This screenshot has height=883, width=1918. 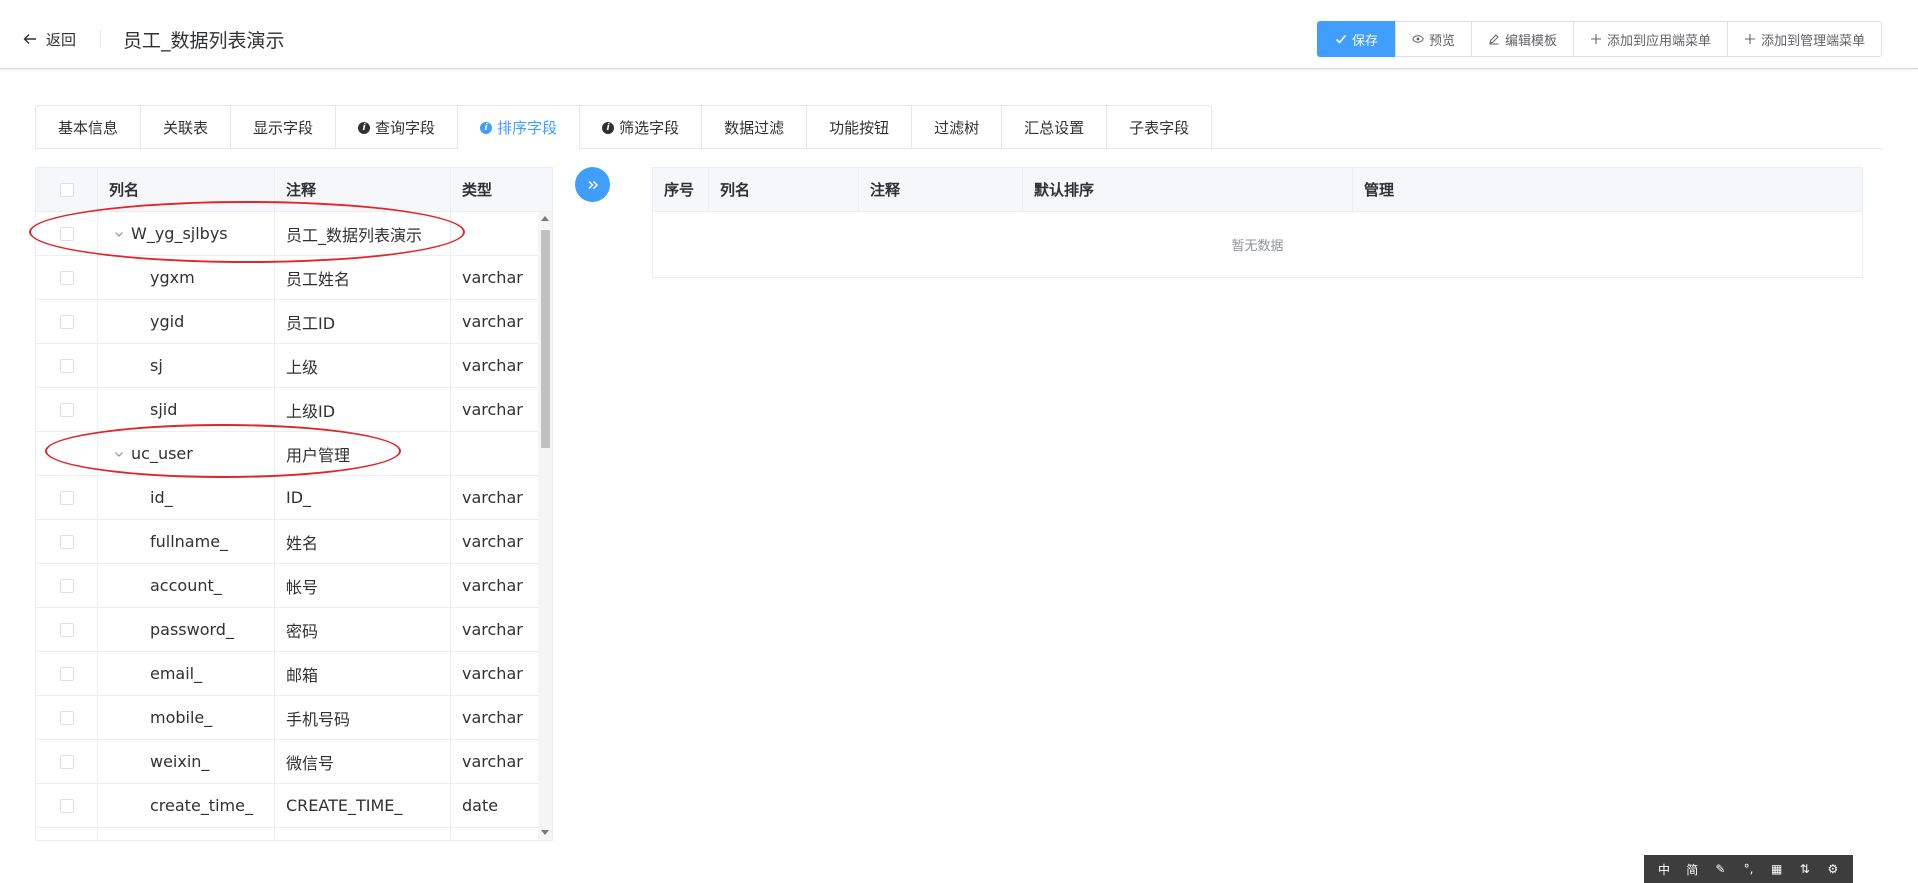 I want to click on tab-query-fields: i 查询字段, so click(x=396, y=127).